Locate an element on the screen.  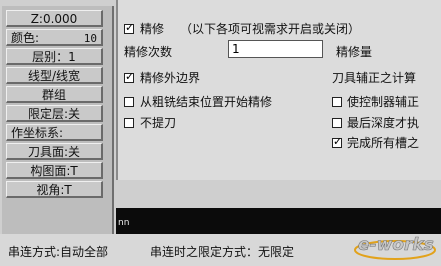
logo-text: e-works is located at coordinates (396, 245).